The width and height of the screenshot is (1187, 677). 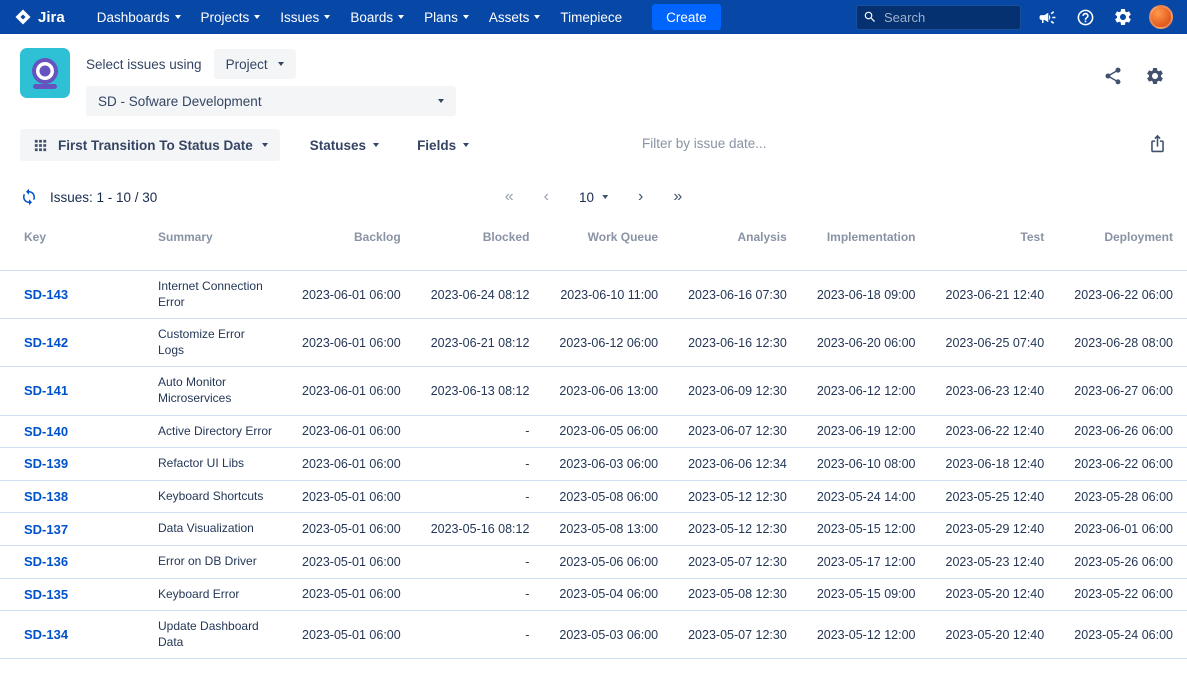 I want to click on date-cell: 2023-05-12 12:30, so click(x=737, y=529).